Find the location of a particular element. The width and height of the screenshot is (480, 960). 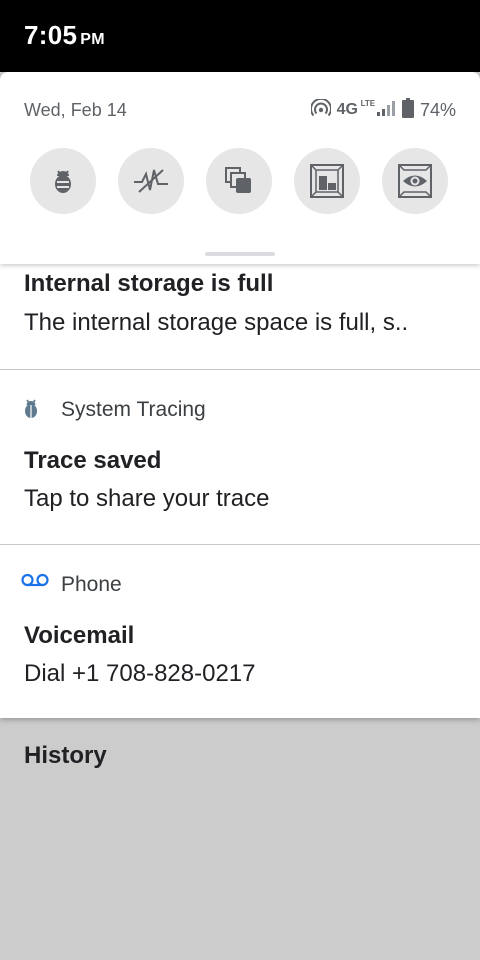

eye-icon is located at coordinates (415, 181).